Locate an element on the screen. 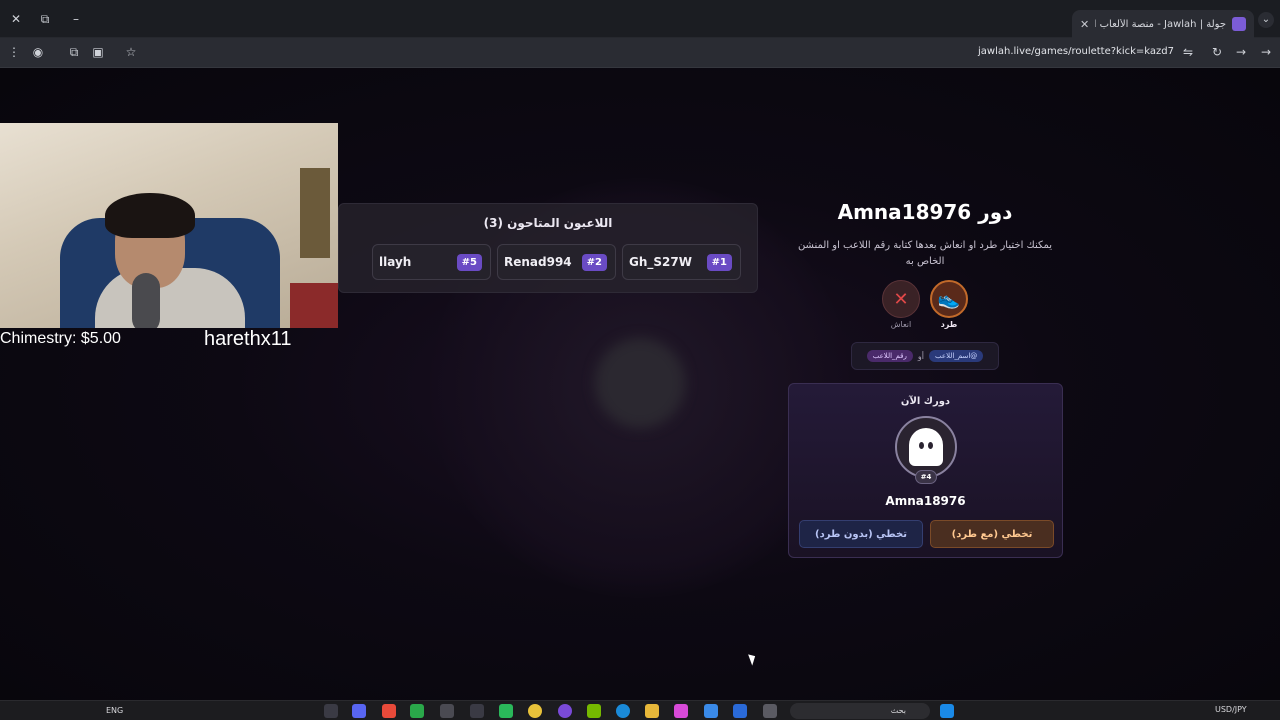 This screenshot has width=1280, height=720. microphone-icon is located at coordinates (146, 300).